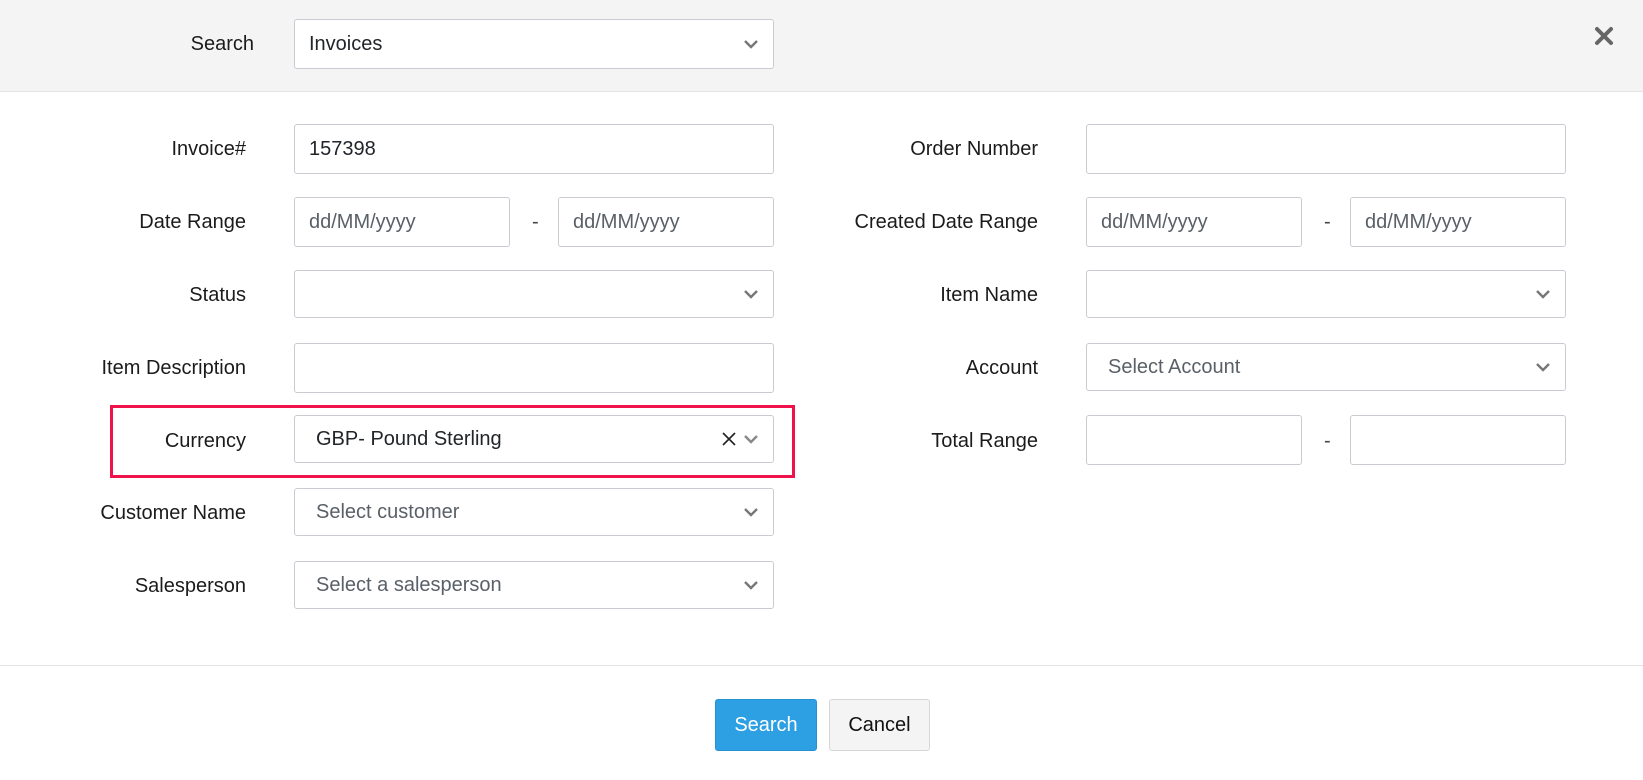 The image size is (1643, 780). What do you see at coordinates (626, 222) in the screenshot?
I see `date-range-to-placeholder: dd/MM/yyyy` at bounding box center [626, 222].